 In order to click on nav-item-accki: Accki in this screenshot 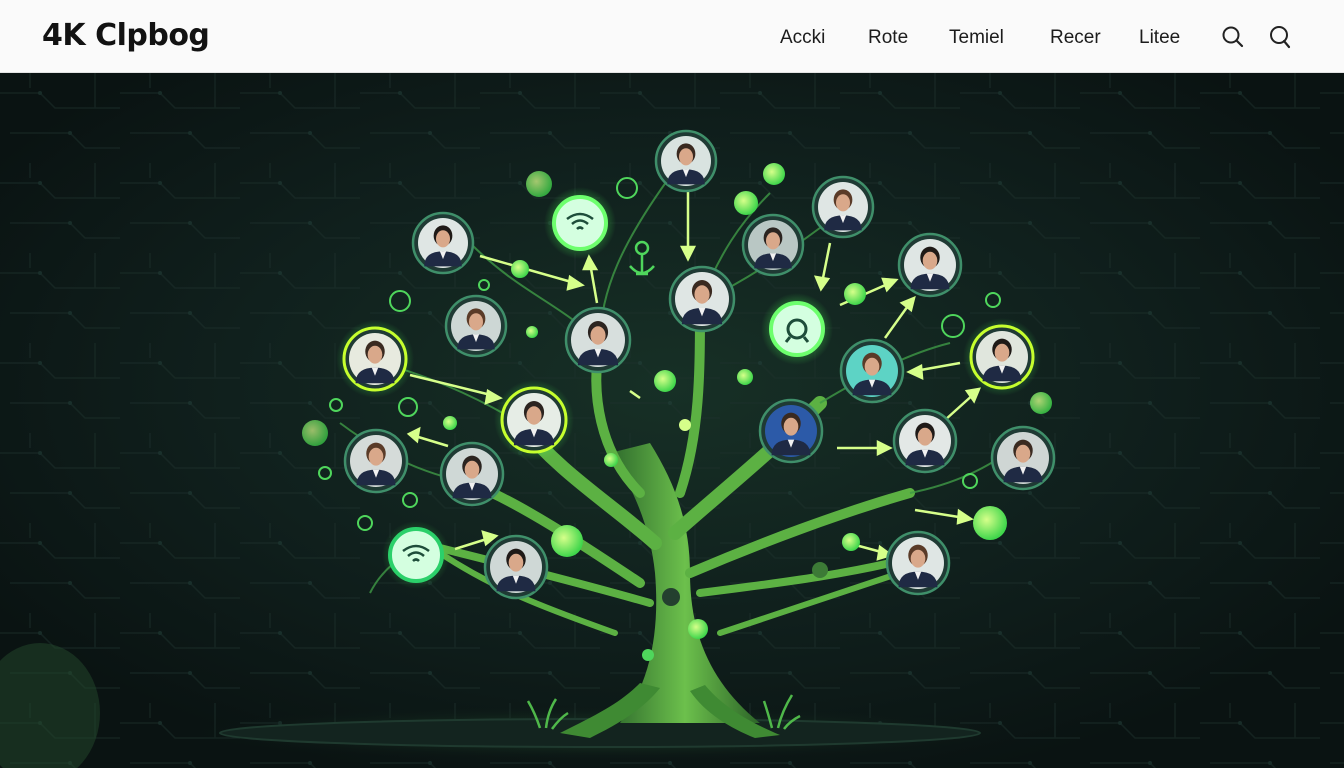, I will do `click(802, 38)`.